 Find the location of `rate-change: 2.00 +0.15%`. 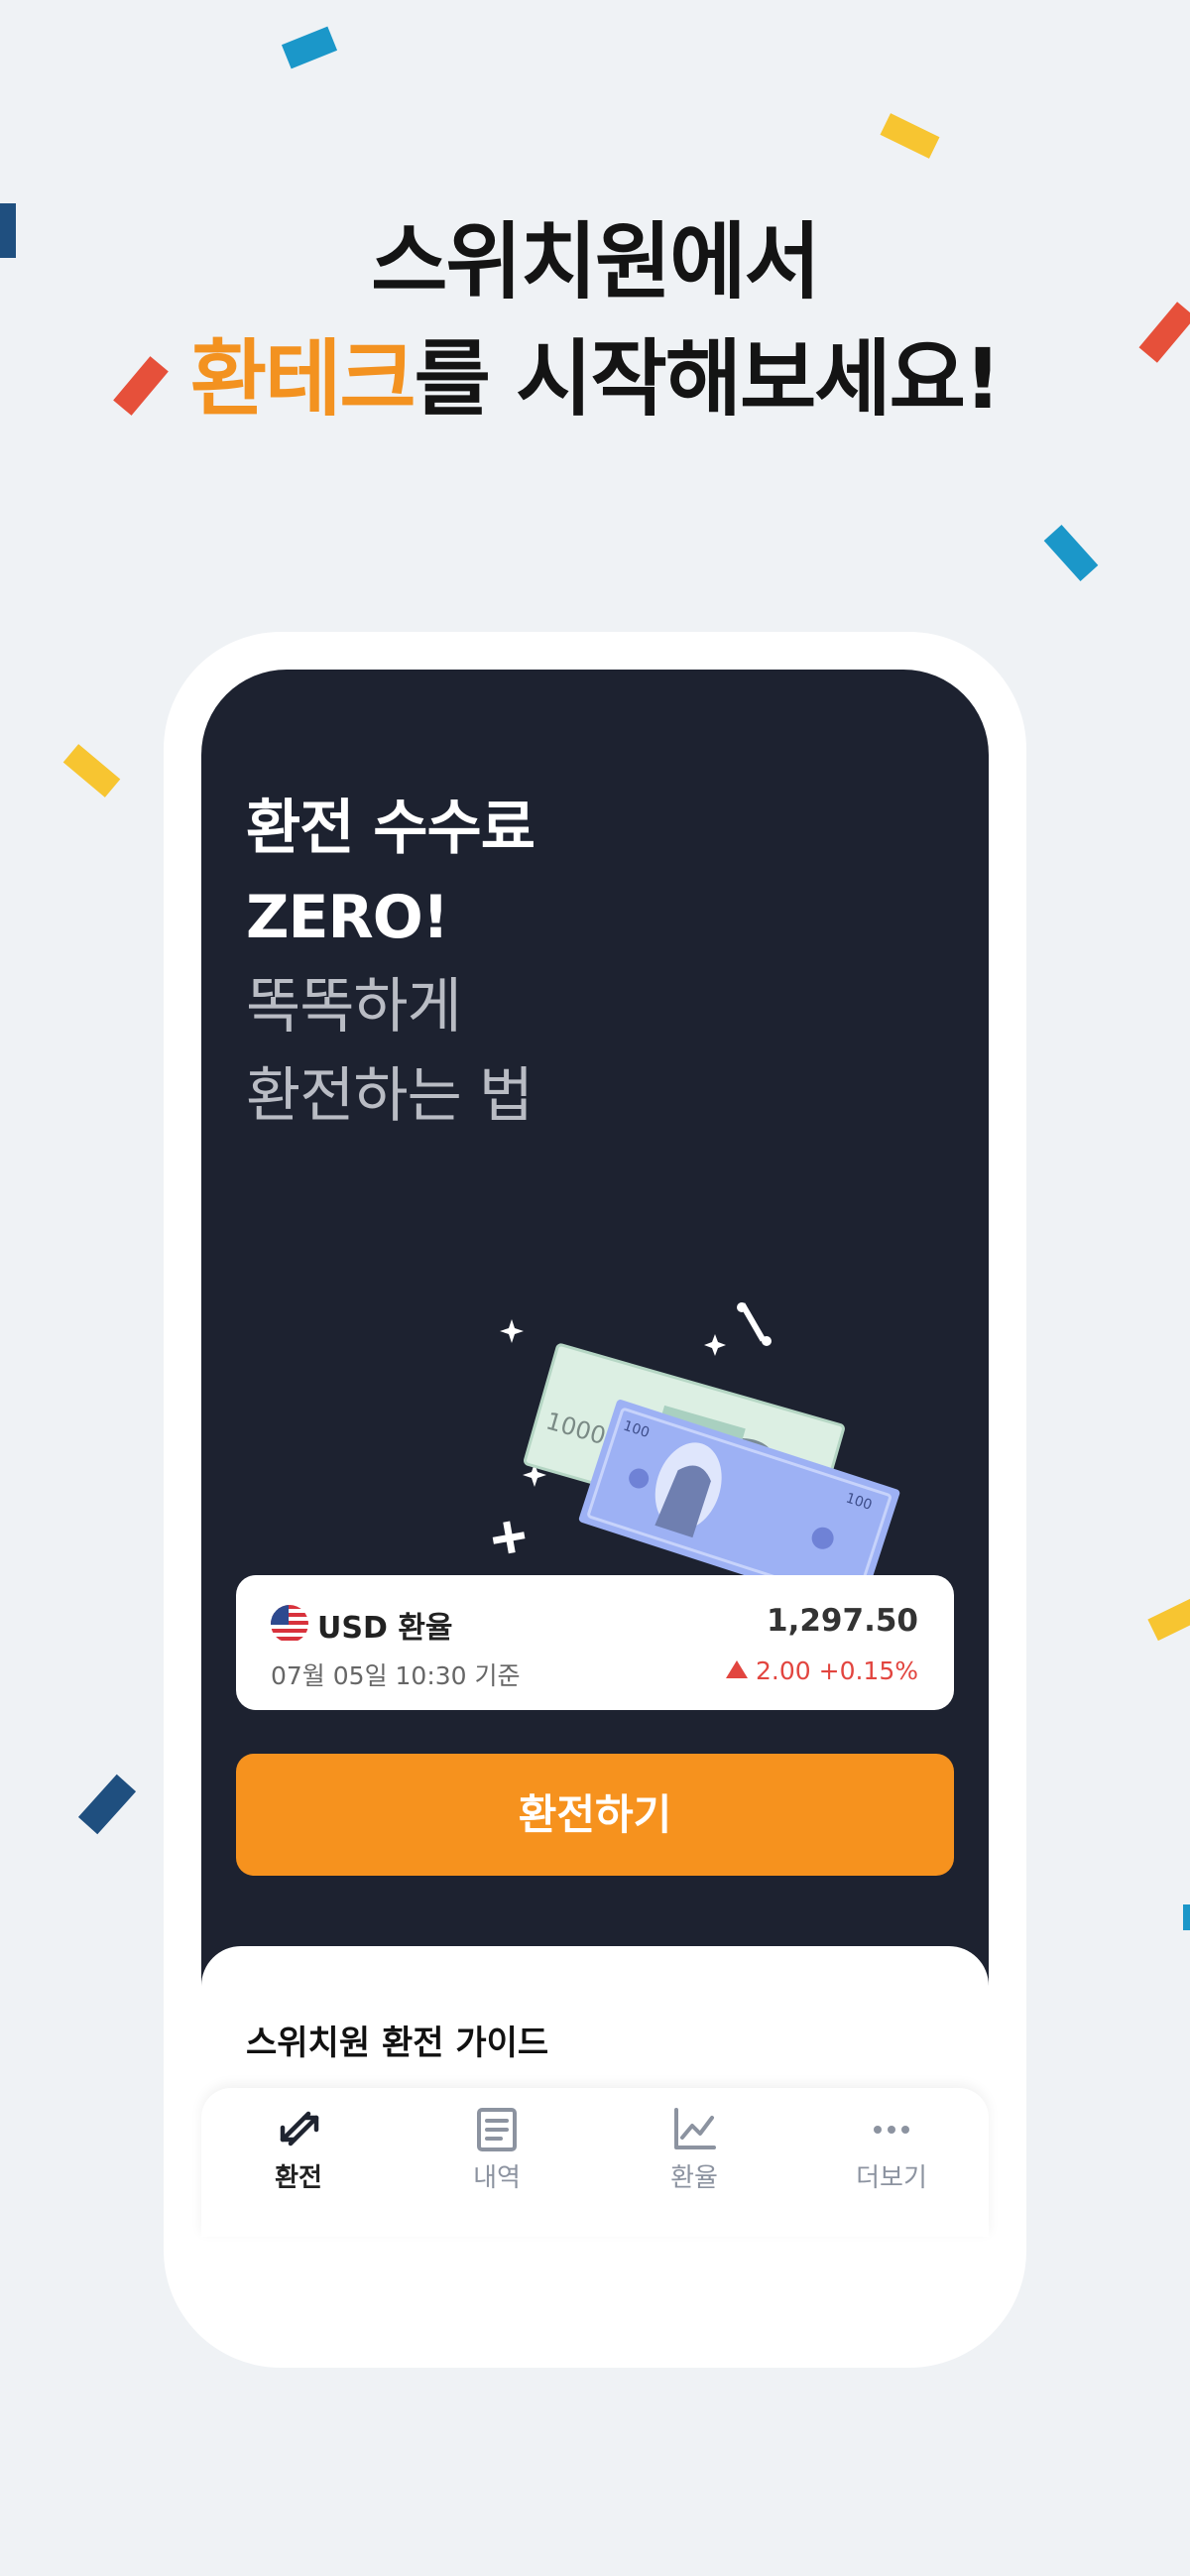

rate-change: 2.00 +0.15% is located at coordinates (822, 1670).